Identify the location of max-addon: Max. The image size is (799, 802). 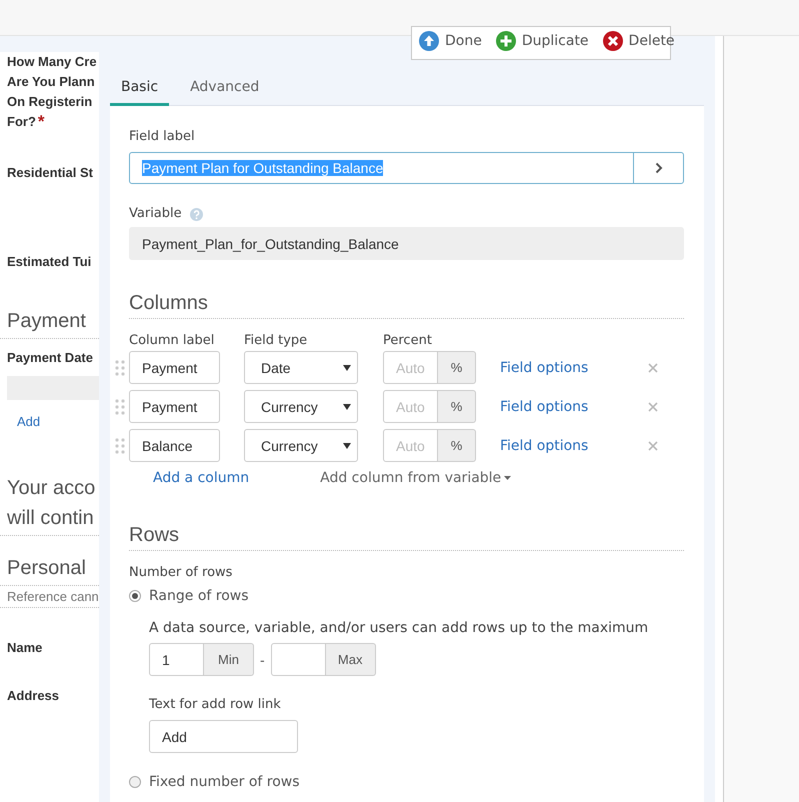
(351, 659).